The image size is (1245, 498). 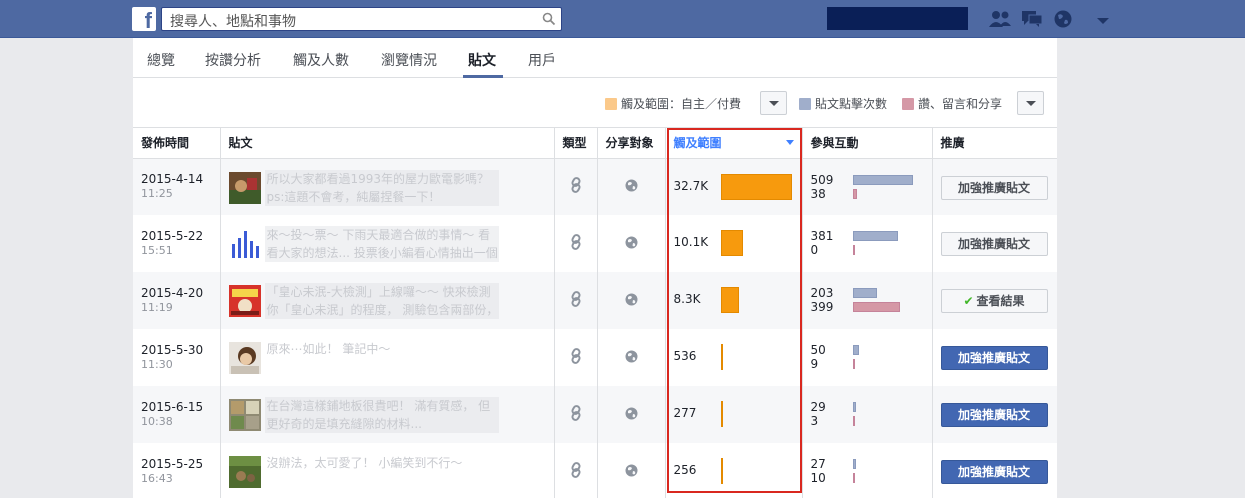 What do you see at coordinates (172, 407) in the screenshot?
I see `post-date: 2015-6-15` at bounding box center [172, 407].